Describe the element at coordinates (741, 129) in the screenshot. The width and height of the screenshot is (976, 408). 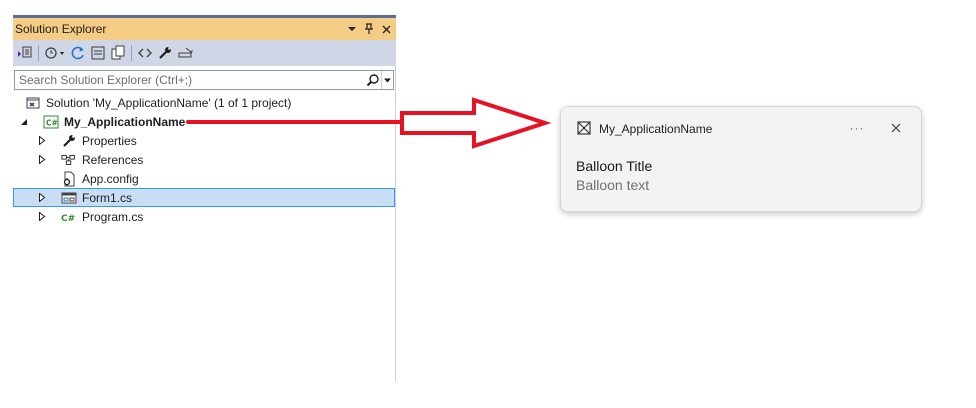
I see `toast-header: My_ApplicationName ···` at that location.